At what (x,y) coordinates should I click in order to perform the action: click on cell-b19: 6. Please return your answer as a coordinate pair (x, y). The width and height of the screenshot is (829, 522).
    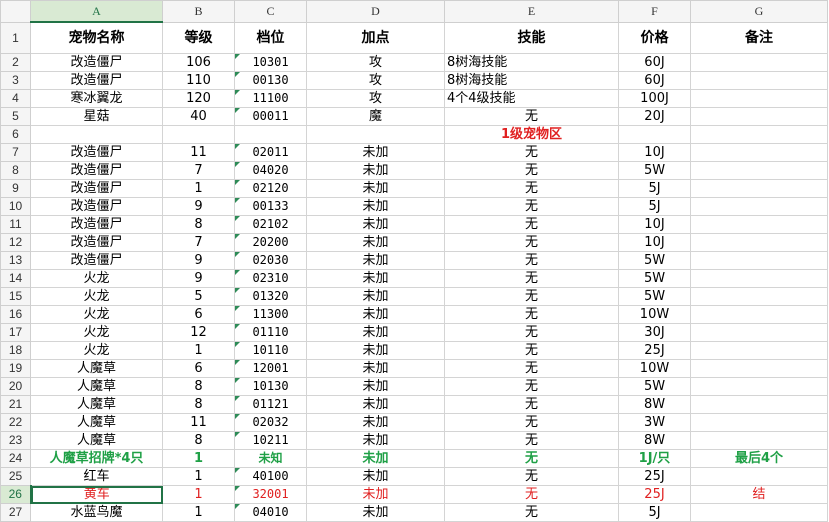
    Looking at the image, I should click on (198, 368).